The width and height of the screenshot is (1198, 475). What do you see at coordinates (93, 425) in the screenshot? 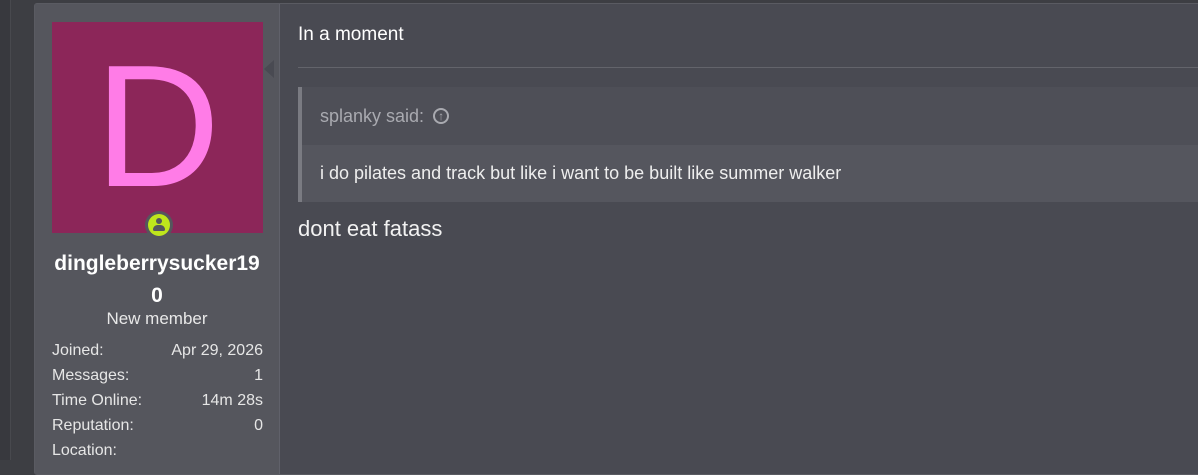
I see `stat-label: Reputation:` at bounding box center [93, 425].